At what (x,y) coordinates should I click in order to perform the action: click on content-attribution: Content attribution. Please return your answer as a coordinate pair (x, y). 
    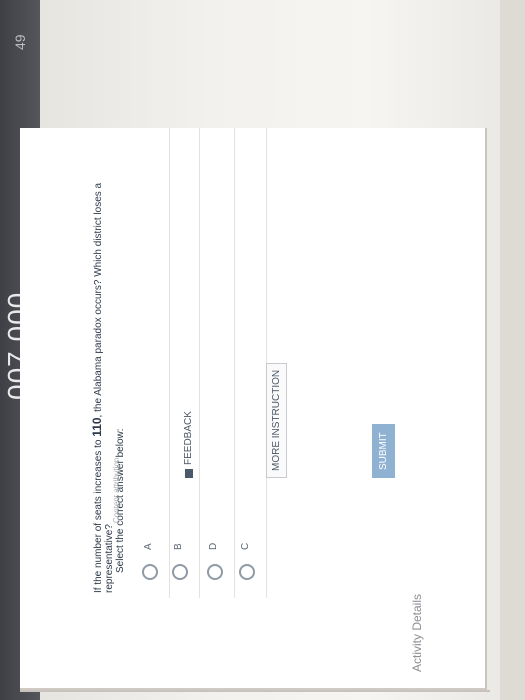
    Looking at the image, I should click on (116, 490).